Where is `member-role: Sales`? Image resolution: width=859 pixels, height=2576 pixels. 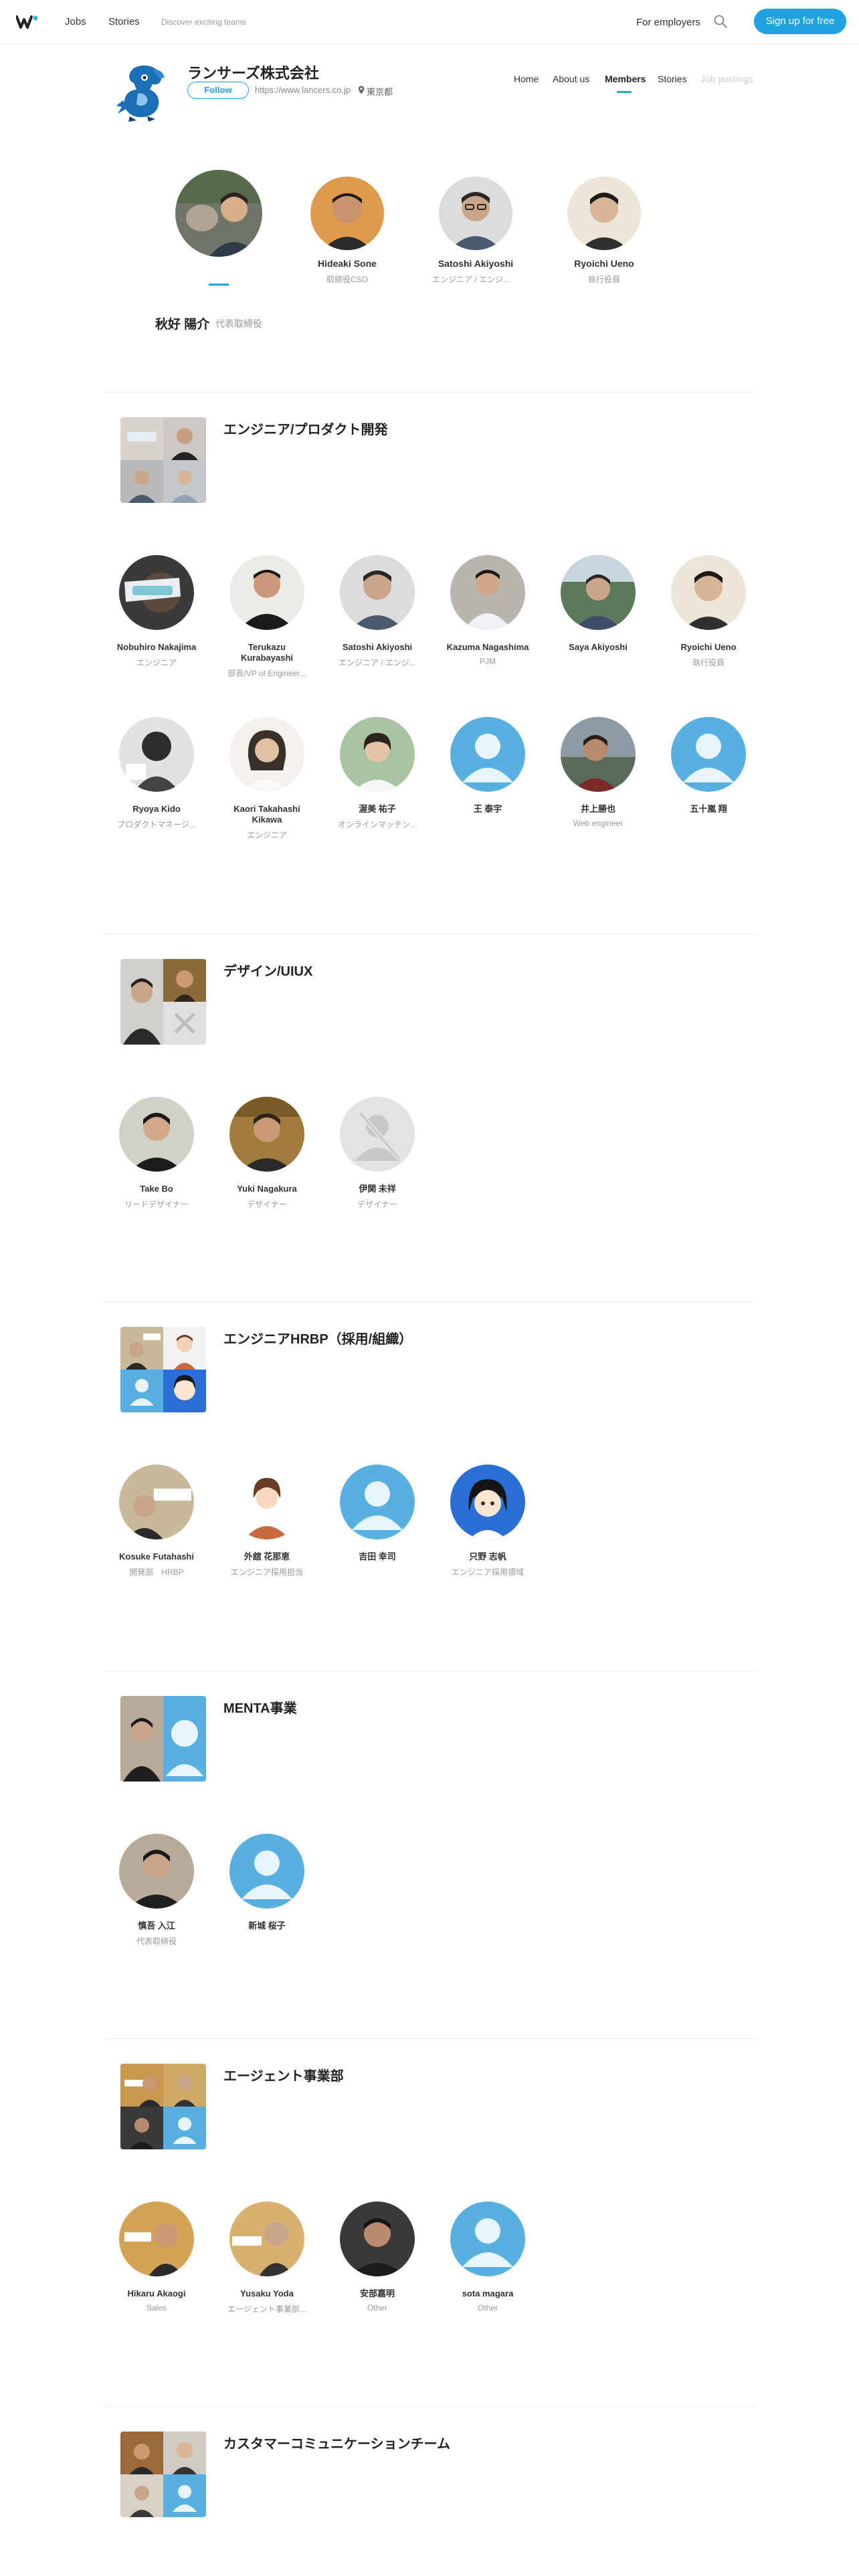 member-role: Sales is located at coordinates (156, 2308).